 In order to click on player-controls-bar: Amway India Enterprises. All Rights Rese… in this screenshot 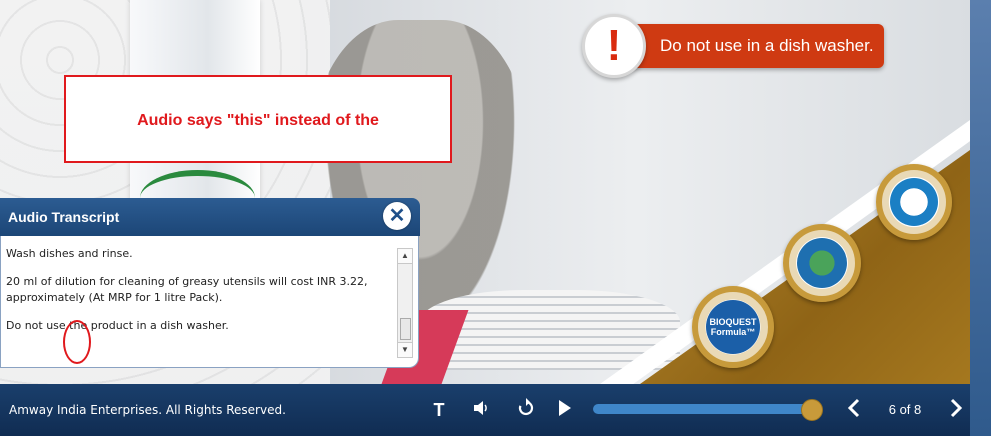, I will do `click(485, 410)`.